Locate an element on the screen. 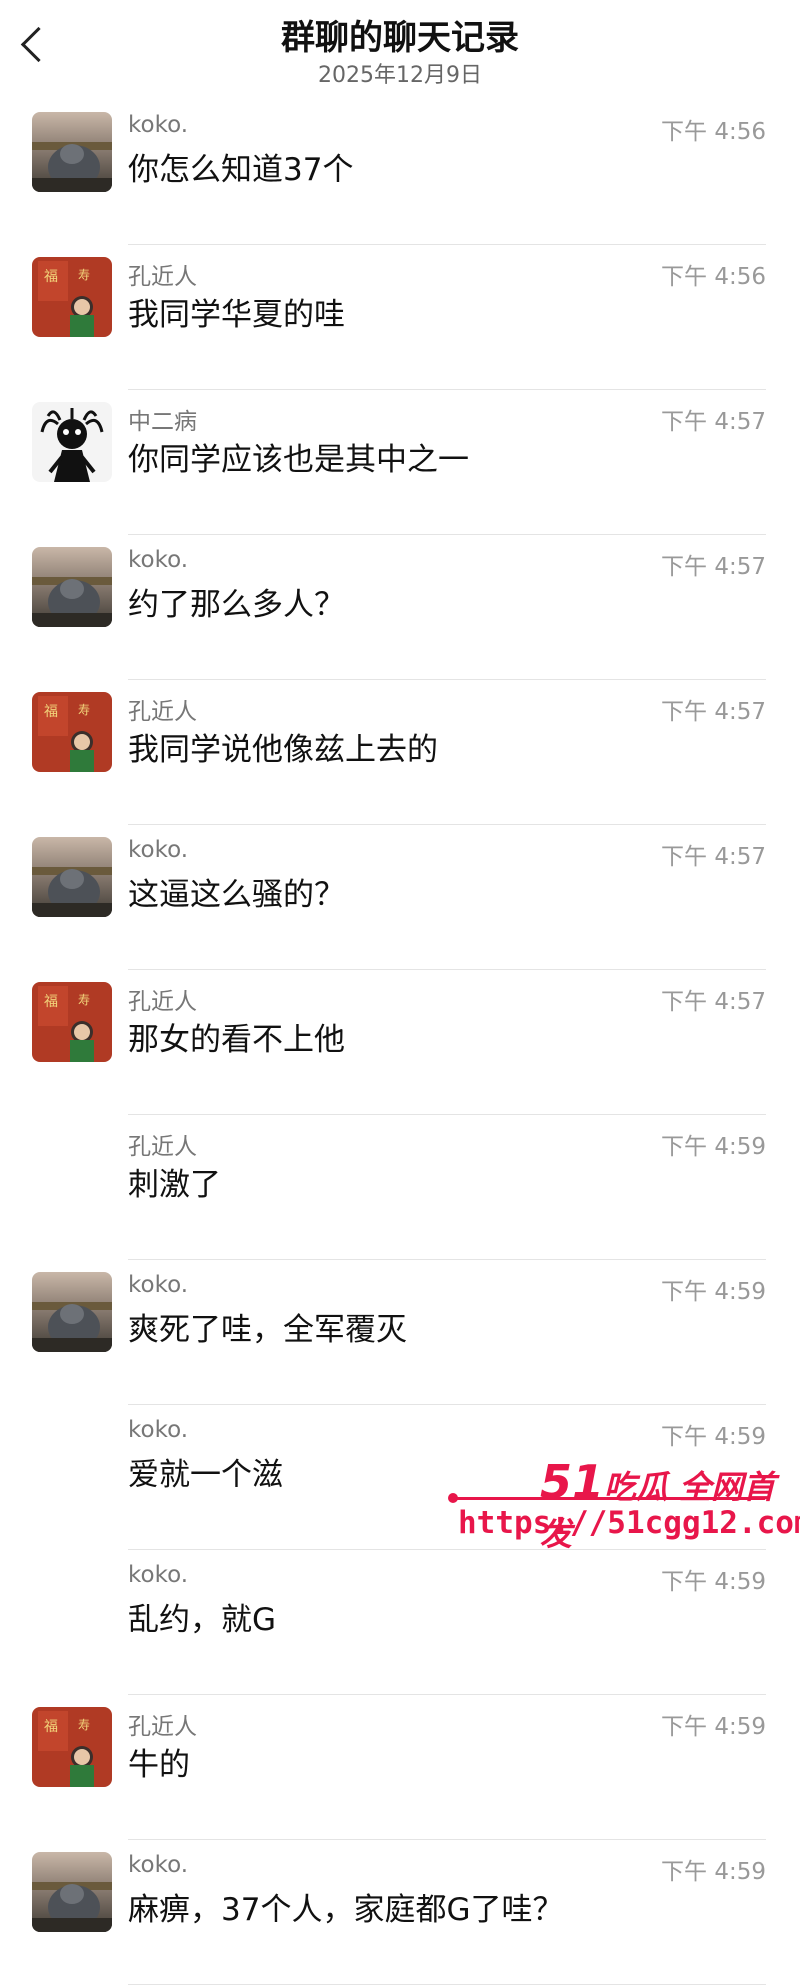 Image resolution: width=800 pixels, height=1985 pixels. message-text: 那女的看不上他 is located at coordinates (236, 1040).